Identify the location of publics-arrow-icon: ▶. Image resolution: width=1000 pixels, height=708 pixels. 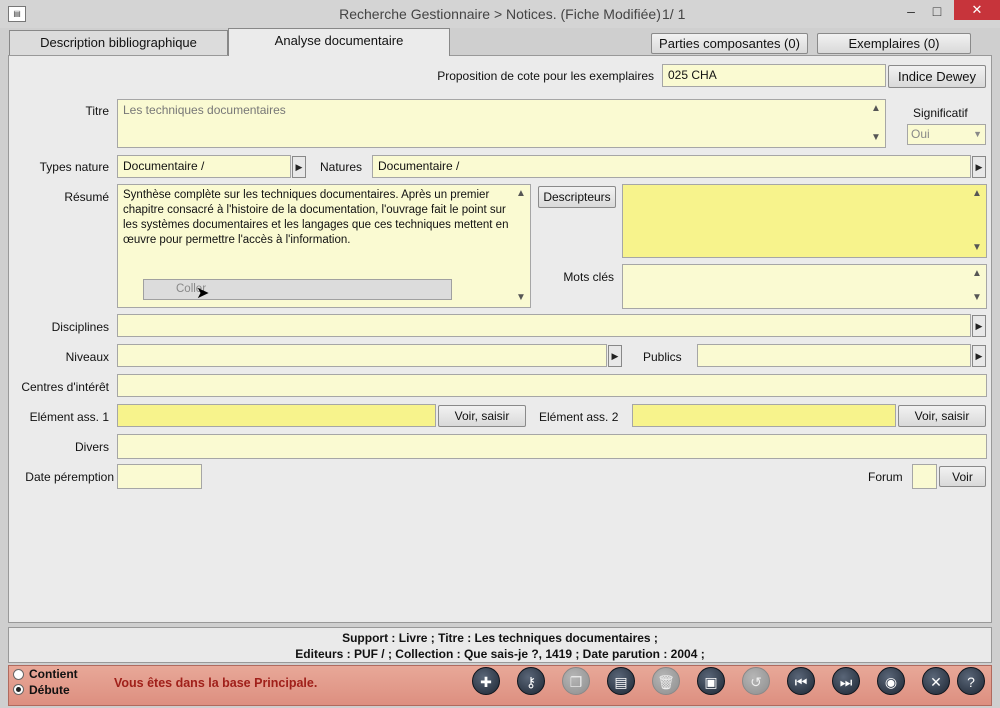
(979, 356).